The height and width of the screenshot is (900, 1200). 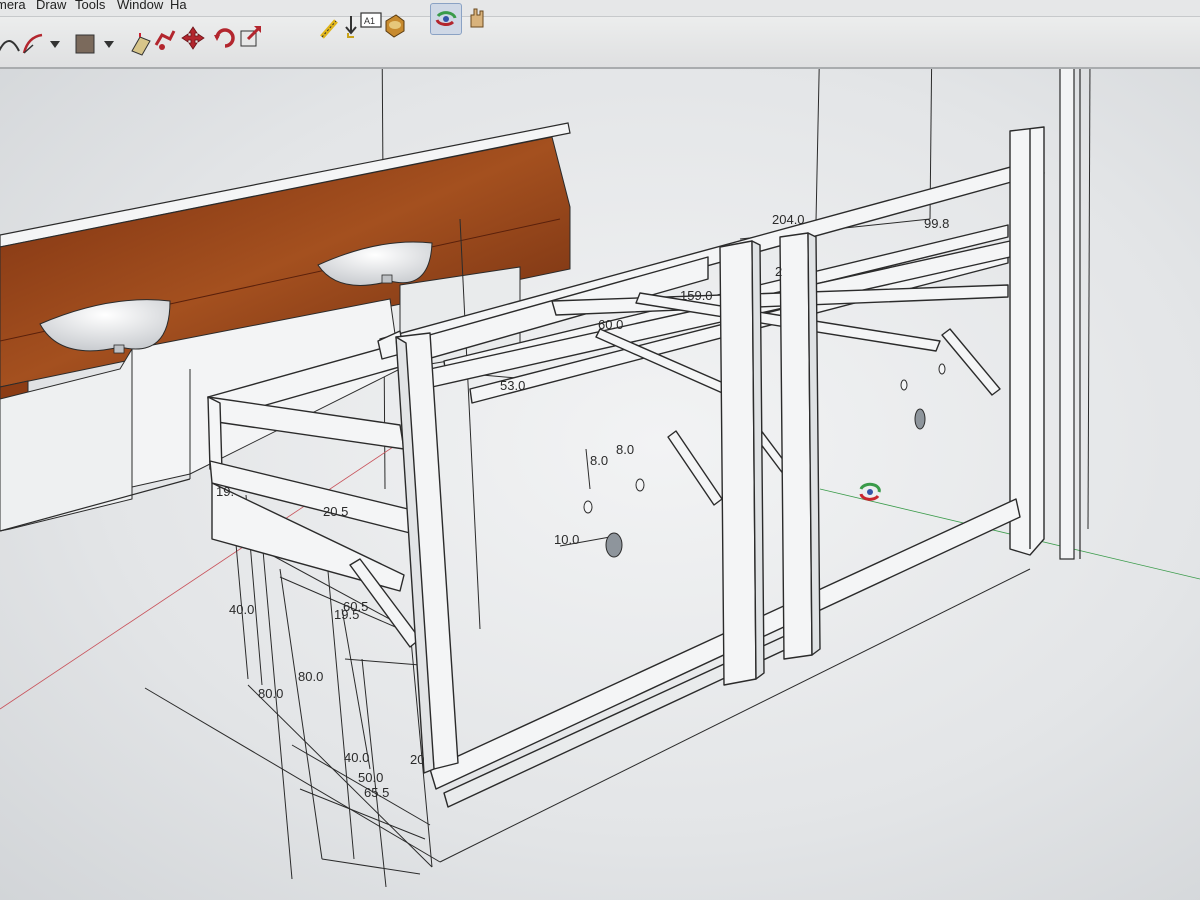 I want to click on menu-camera: mera, so click(x=13, y=6).